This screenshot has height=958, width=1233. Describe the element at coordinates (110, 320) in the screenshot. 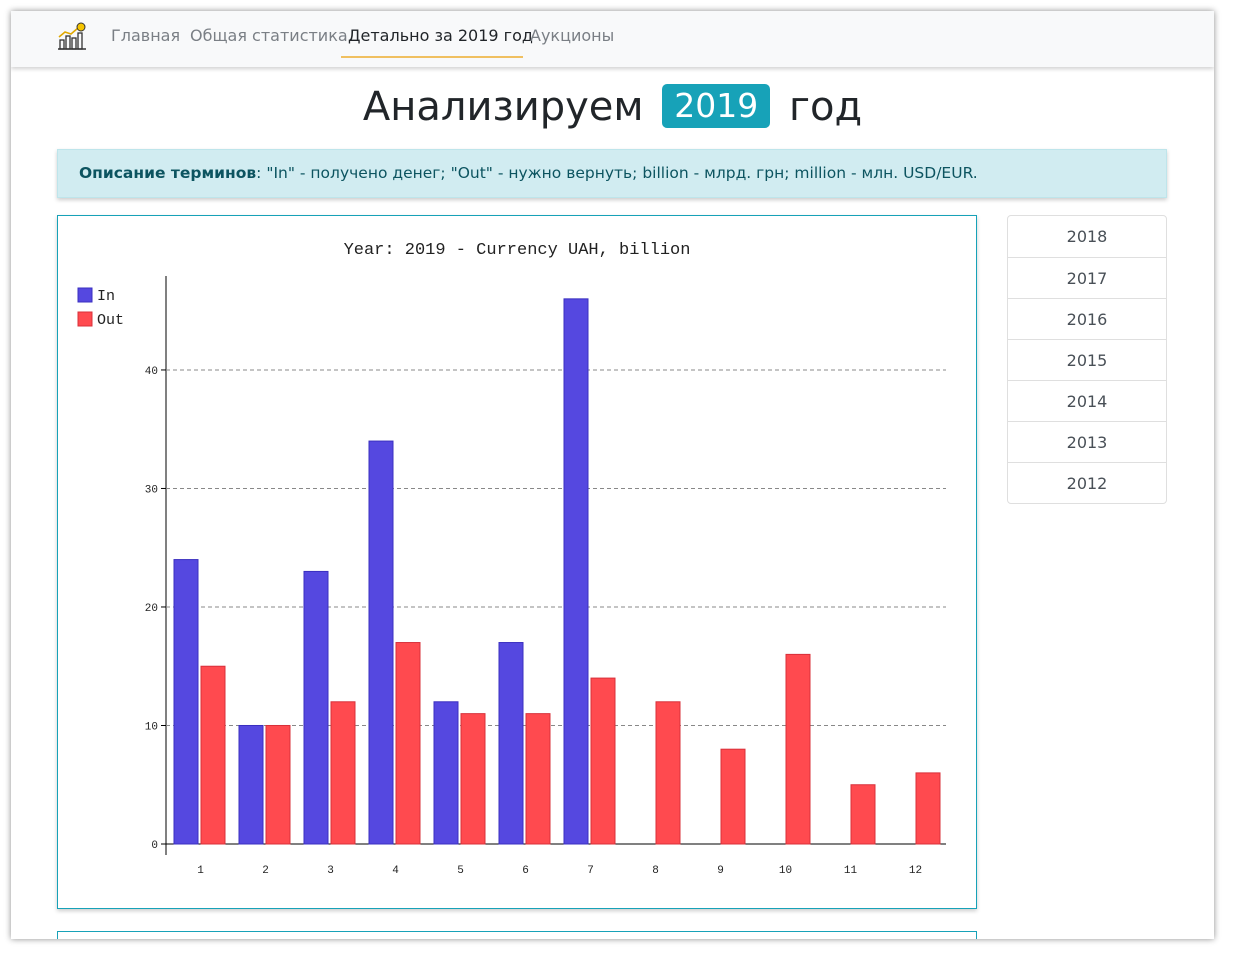

I see `legend-label-out: Out` at that location.